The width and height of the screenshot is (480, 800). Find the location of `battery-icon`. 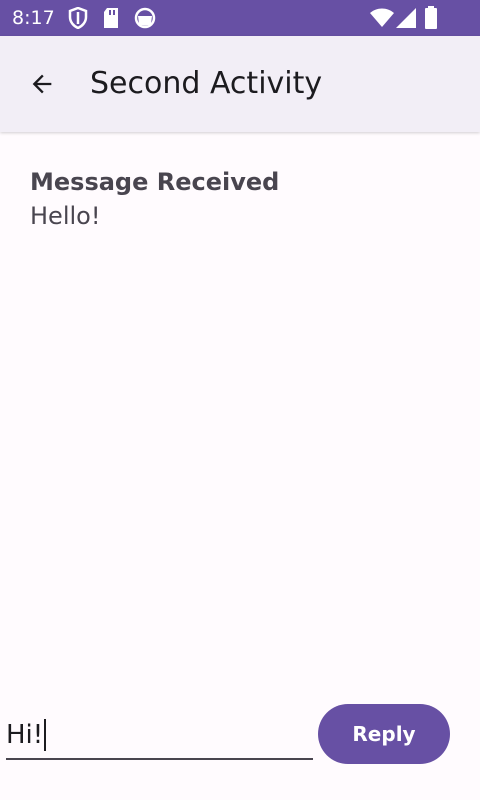

battery-icon is located at coordinates (431, 18).